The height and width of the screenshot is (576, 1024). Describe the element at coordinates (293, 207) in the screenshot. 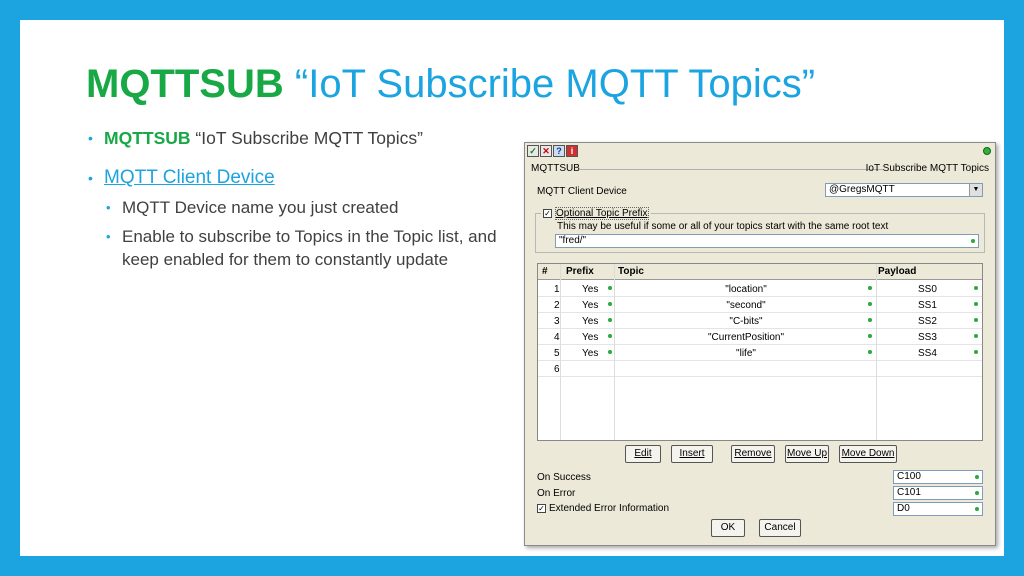

I see `sub-bullet-device-name: MQTT Device name you just created` at that location.